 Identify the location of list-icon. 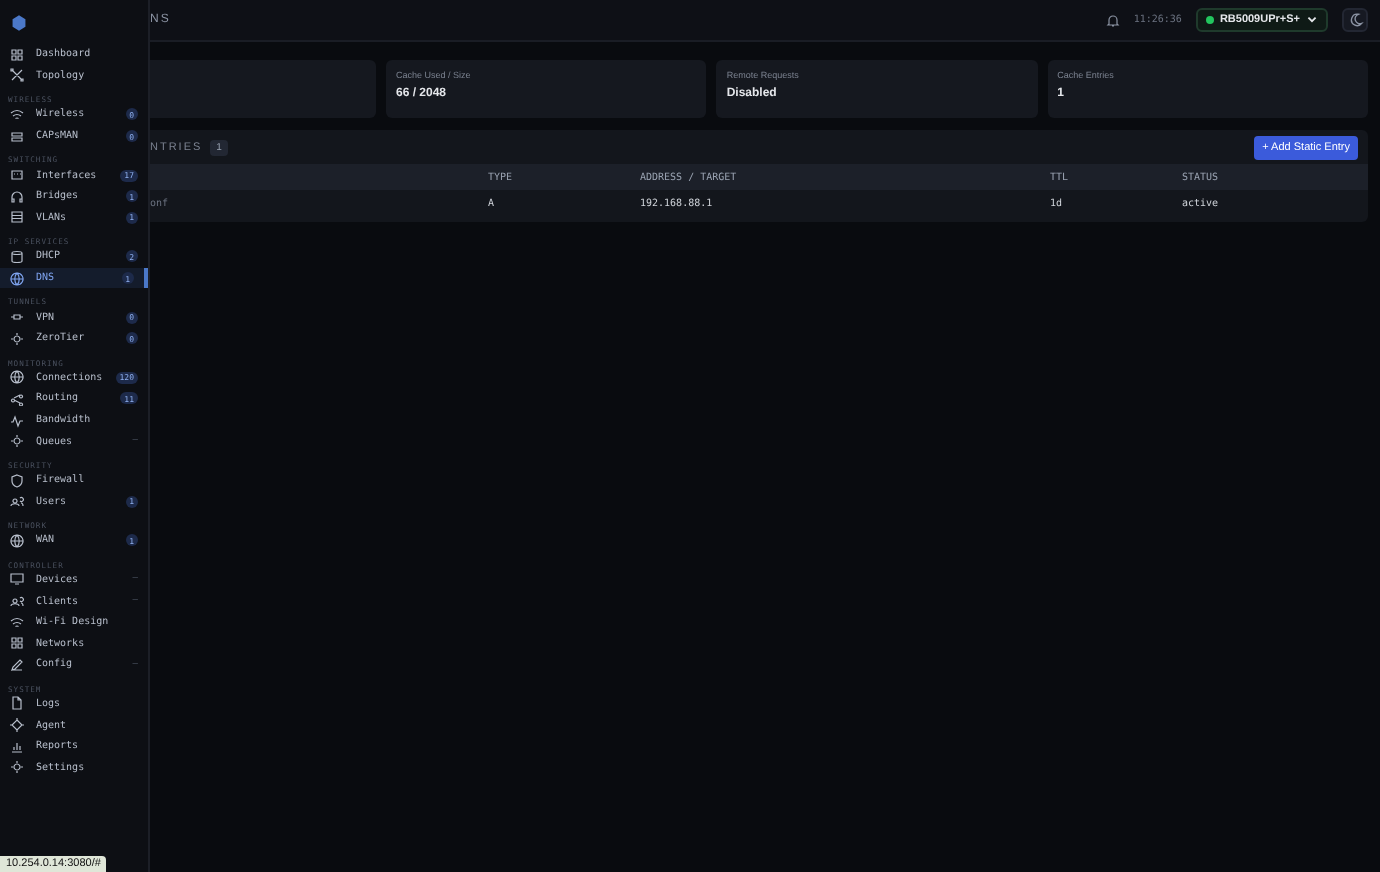
(17, 217).